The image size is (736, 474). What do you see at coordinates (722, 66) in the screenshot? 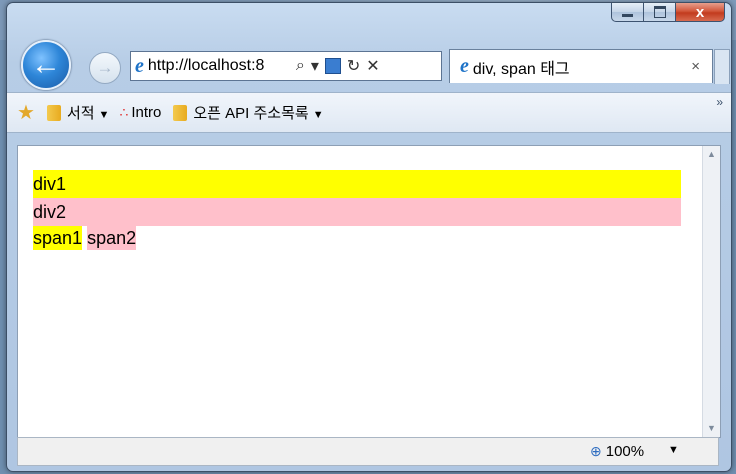
I see `new-tab-button` at bounding box center [722, 66].